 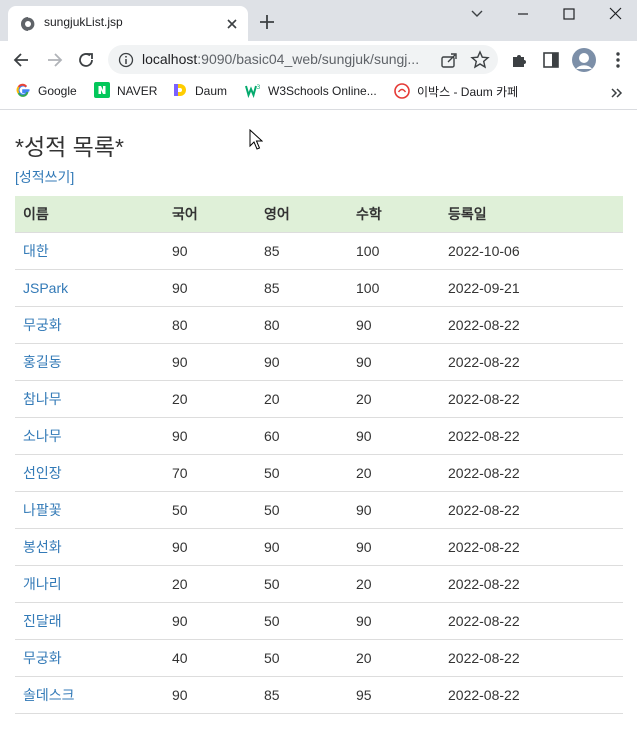 What do you see at coordinates (83, 22) in the screenshot?
I see `tab-title: sungjukList.jsp` at bounding box center [83, 22].